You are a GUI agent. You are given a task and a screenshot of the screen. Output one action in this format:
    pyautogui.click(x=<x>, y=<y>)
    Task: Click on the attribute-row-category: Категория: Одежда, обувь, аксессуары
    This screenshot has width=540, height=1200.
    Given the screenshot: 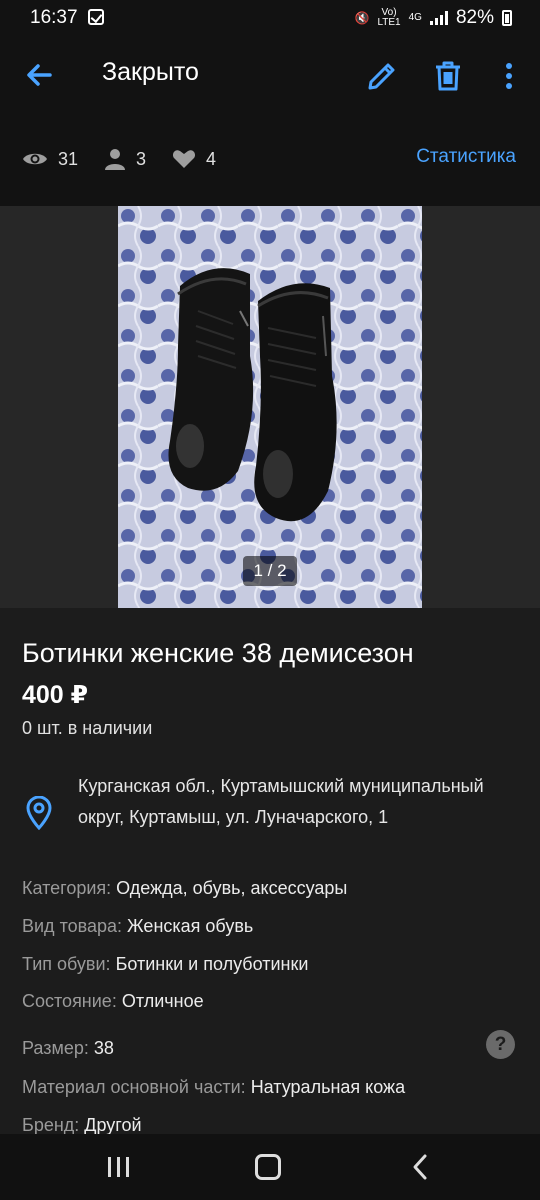 What is the action you would take?
    pyautogui.click(x=184, y=888)
    